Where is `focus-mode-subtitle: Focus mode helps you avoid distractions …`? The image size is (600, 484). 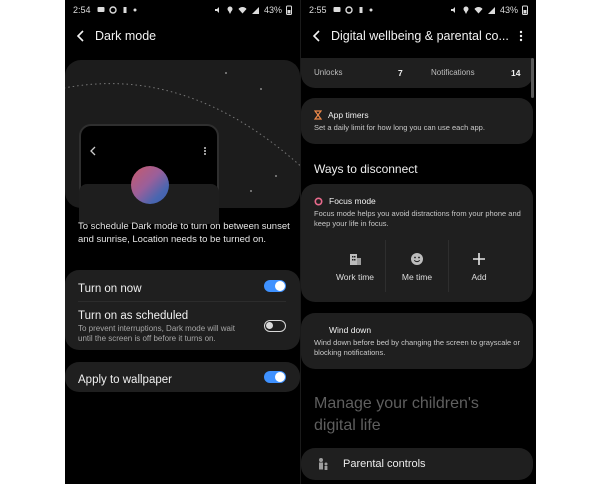
focus-mode-subtitle: Focus mode helps you avoid distractions … is located at coordinates (417, 218).